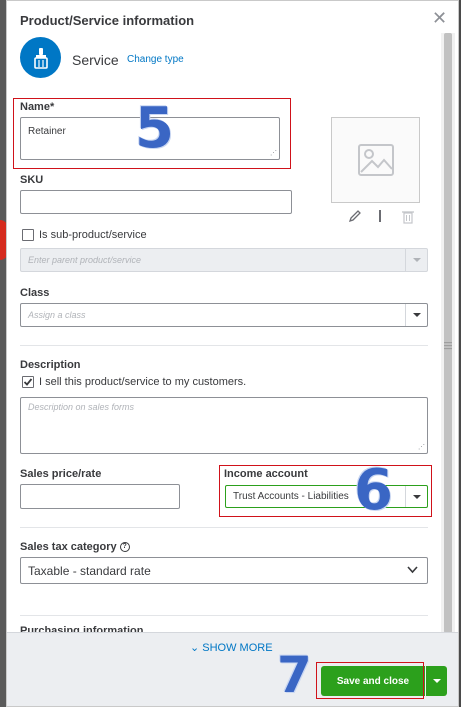 Image resolution: width=461 pixels, height=707 pixels. What do you see at coordinates (107, 20) in the screenshot?
I see `panel-title: Product/Service information` at bounding box center [107, 20].